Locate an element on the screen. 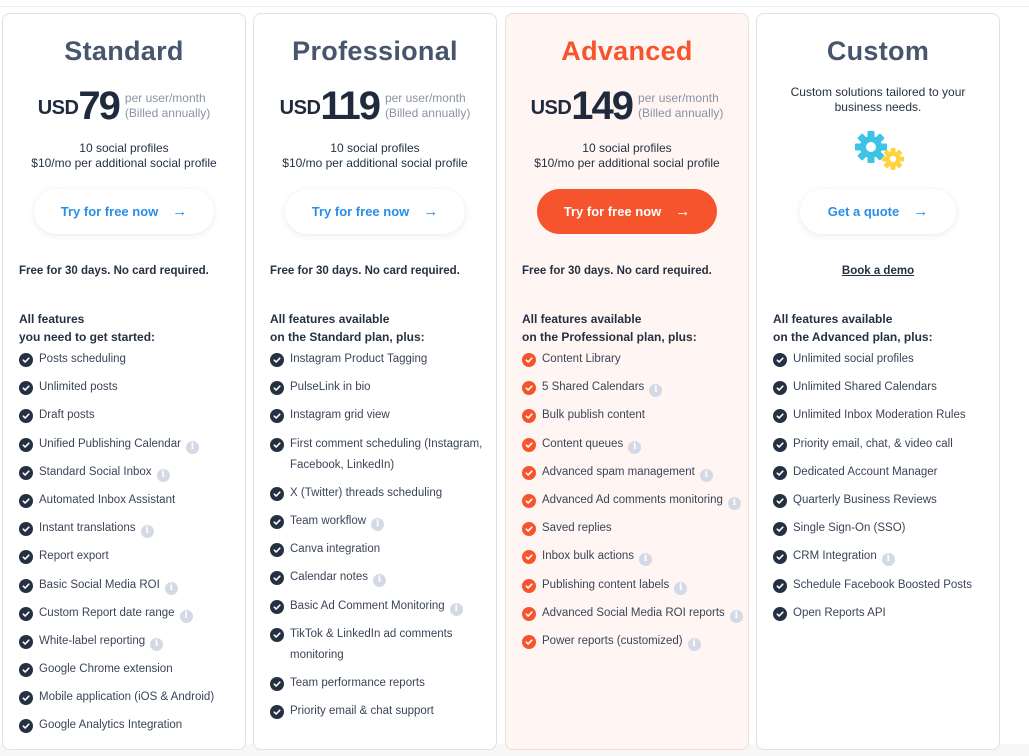  features-heading: All features you need to get started: is located at coordinates (87, 328).